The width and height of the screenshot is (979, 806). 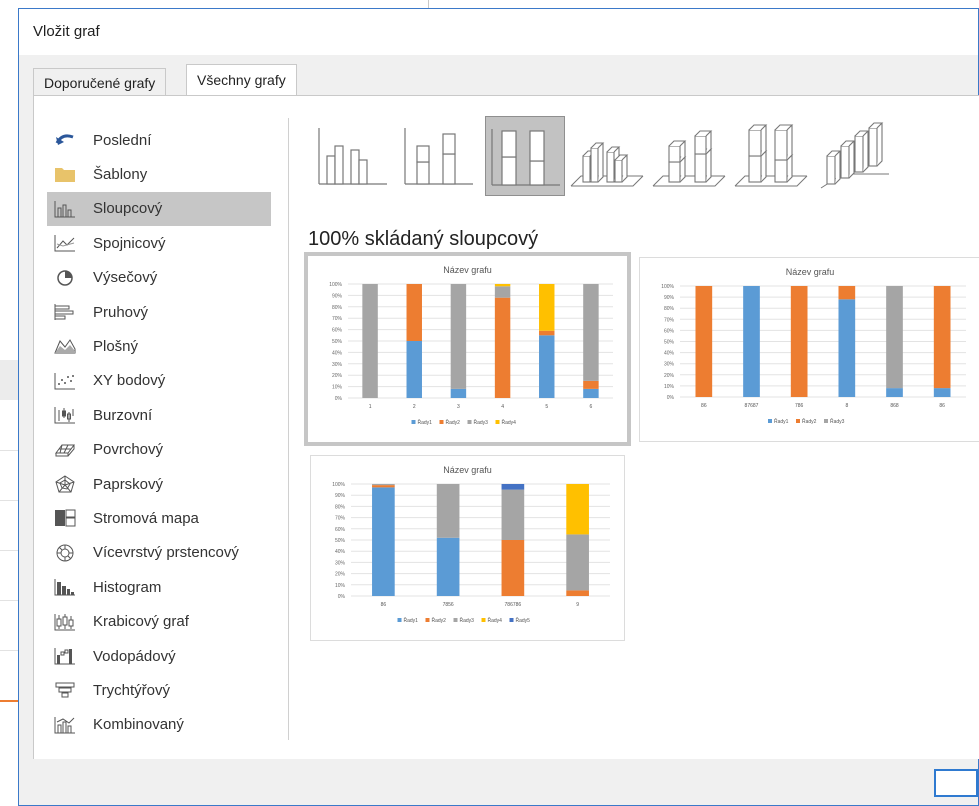 I want to click on column-chart-icon, so click(x=65, y=209).